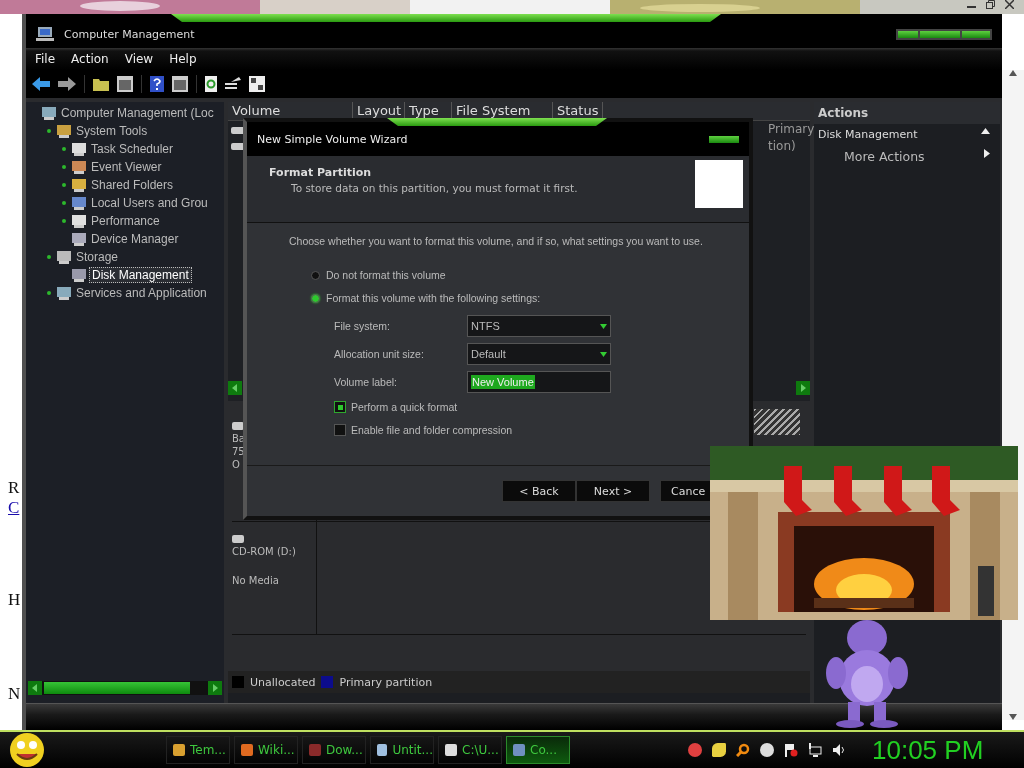 The width and height of the screenshot is (1024, 768). I want to click on submenu-arrow-icon, so click(987, 153).